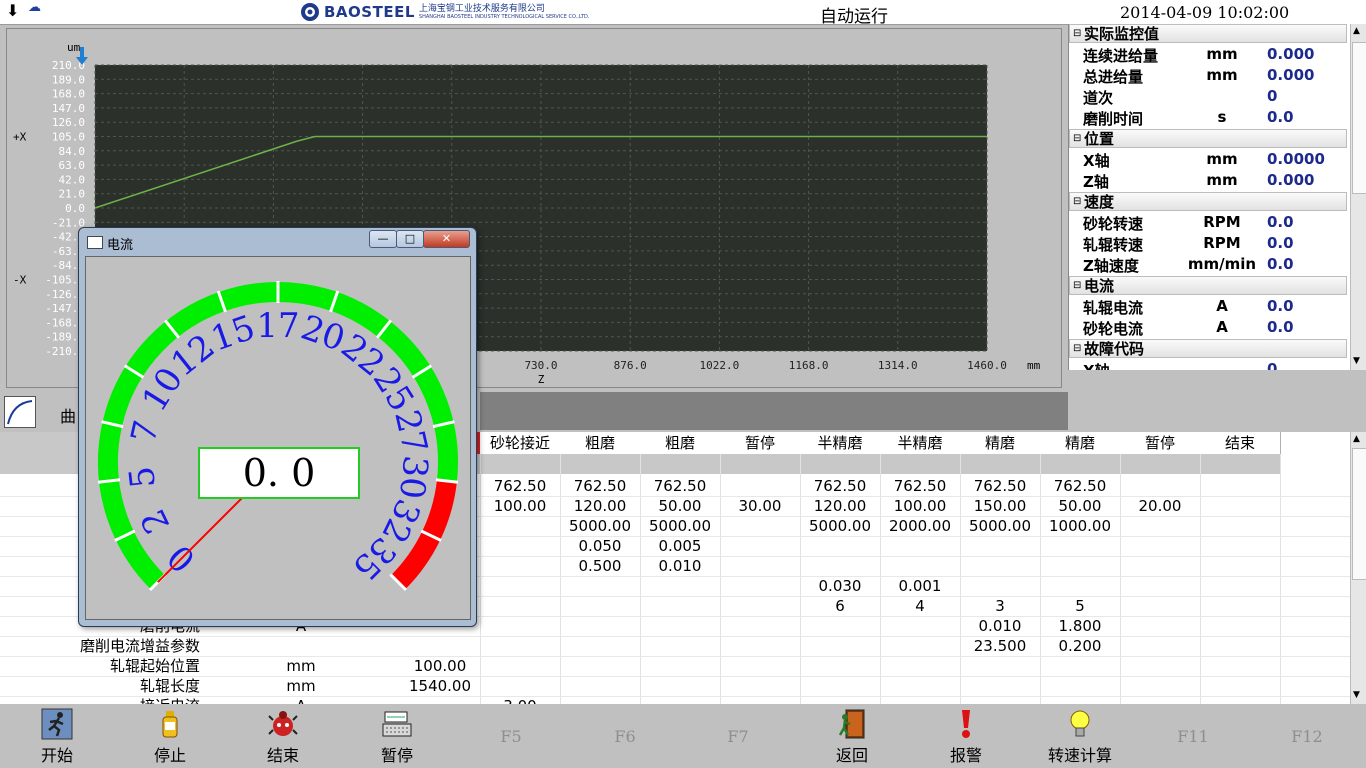 This screenshot has width=1366, height=768. Describe the element at coordinates (440, 686) in the screenshot. I see `table-cell: 1540.00` at that location.